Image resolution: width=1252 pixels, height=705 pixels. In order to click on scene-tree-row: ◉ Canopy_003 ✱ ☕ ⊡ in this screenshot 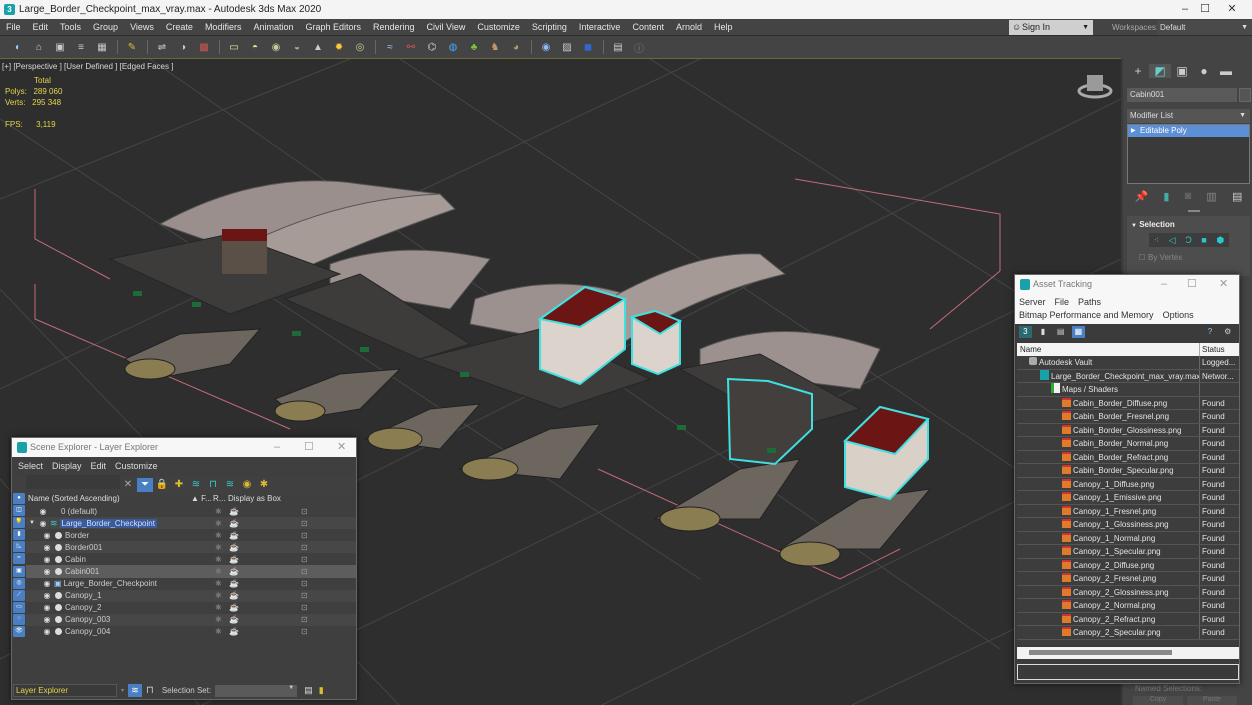, I will do `click(191, 619)`.